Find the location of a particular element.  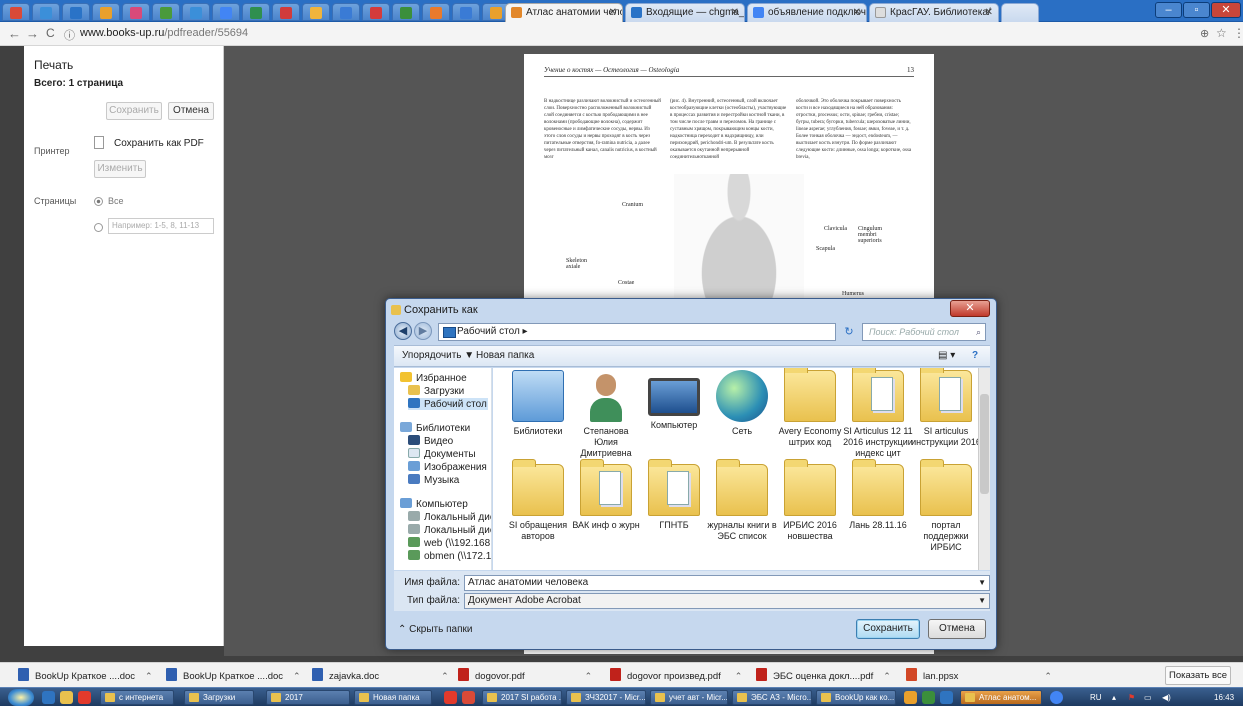

search-input: Поиск: Рабочий стол ⌕ is located at coordinates (924, 332).